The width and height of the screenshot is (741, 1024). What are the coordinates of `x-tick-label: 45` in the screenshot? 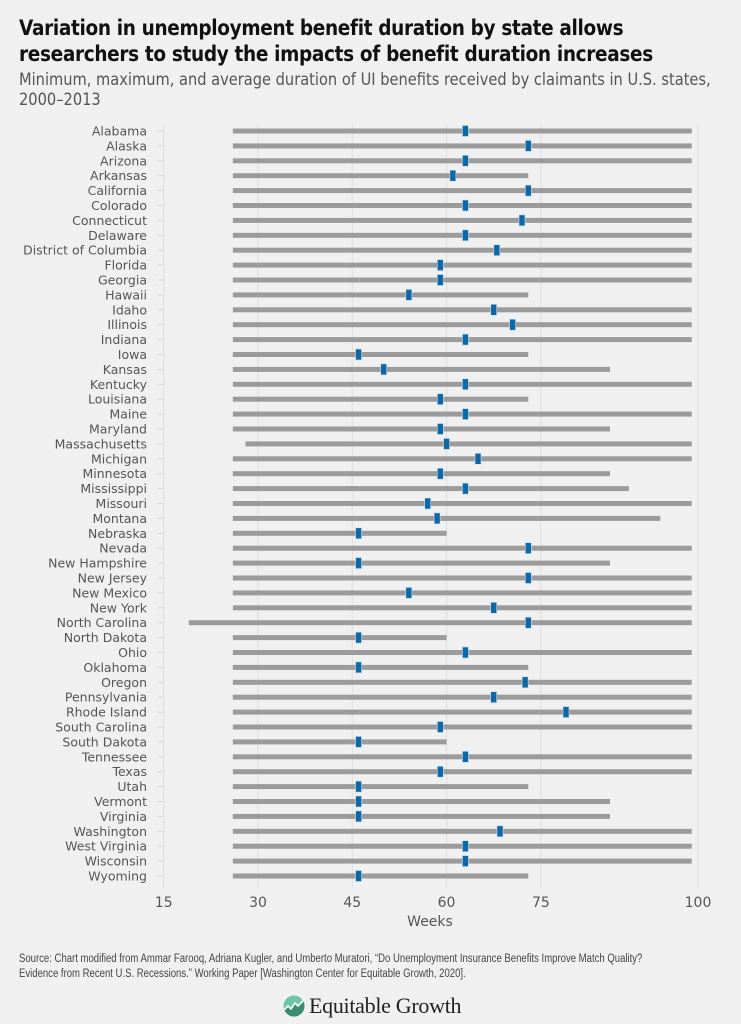 It's located at (352, 903).